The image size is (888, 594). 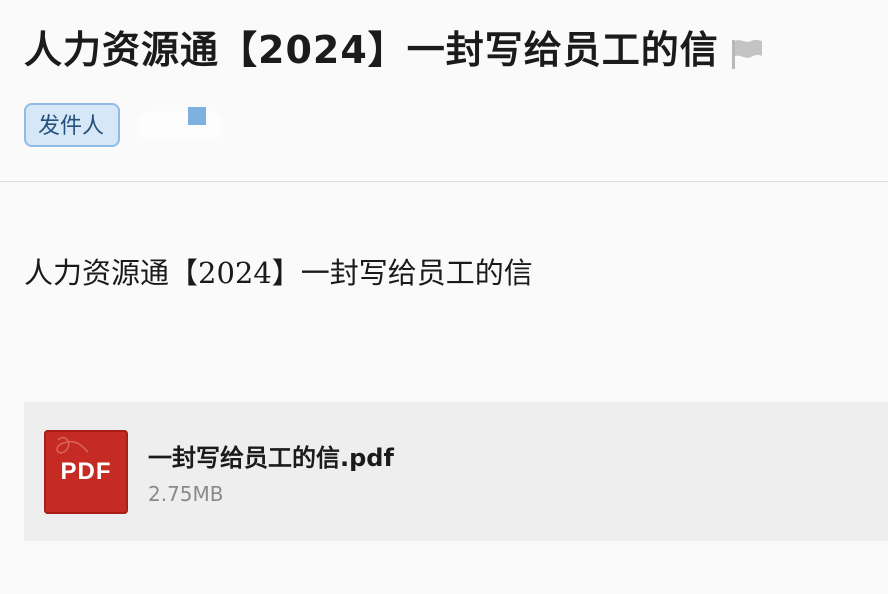 What do you see at coordinates (197, 116) in the screenshot?
I see `sender-avatar-fragment` at bounding box center [197, 116].